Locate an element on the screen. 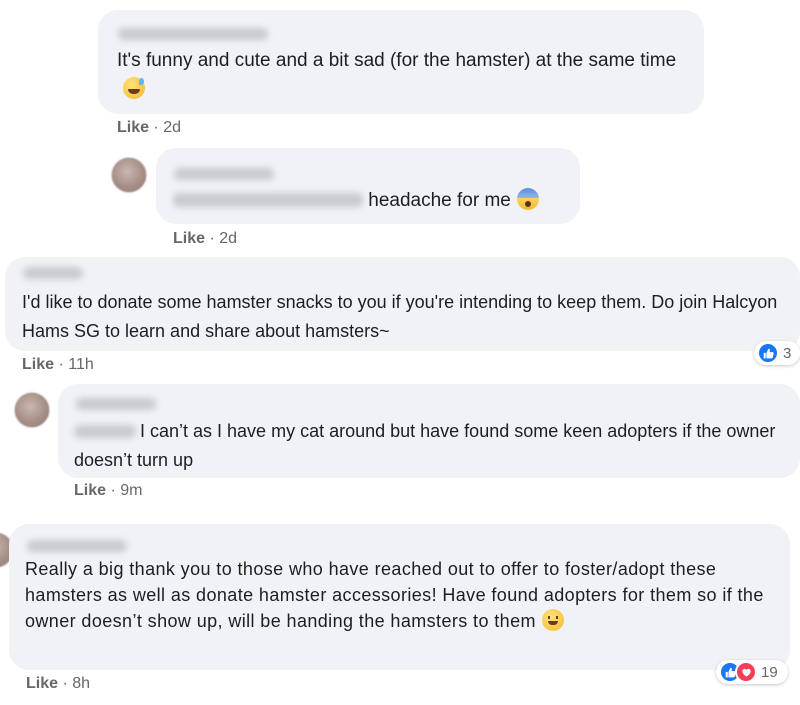 The height and width of the screenshot is (705, 800). fearful-face-emoji-icon is located at coordinates (527, 199).